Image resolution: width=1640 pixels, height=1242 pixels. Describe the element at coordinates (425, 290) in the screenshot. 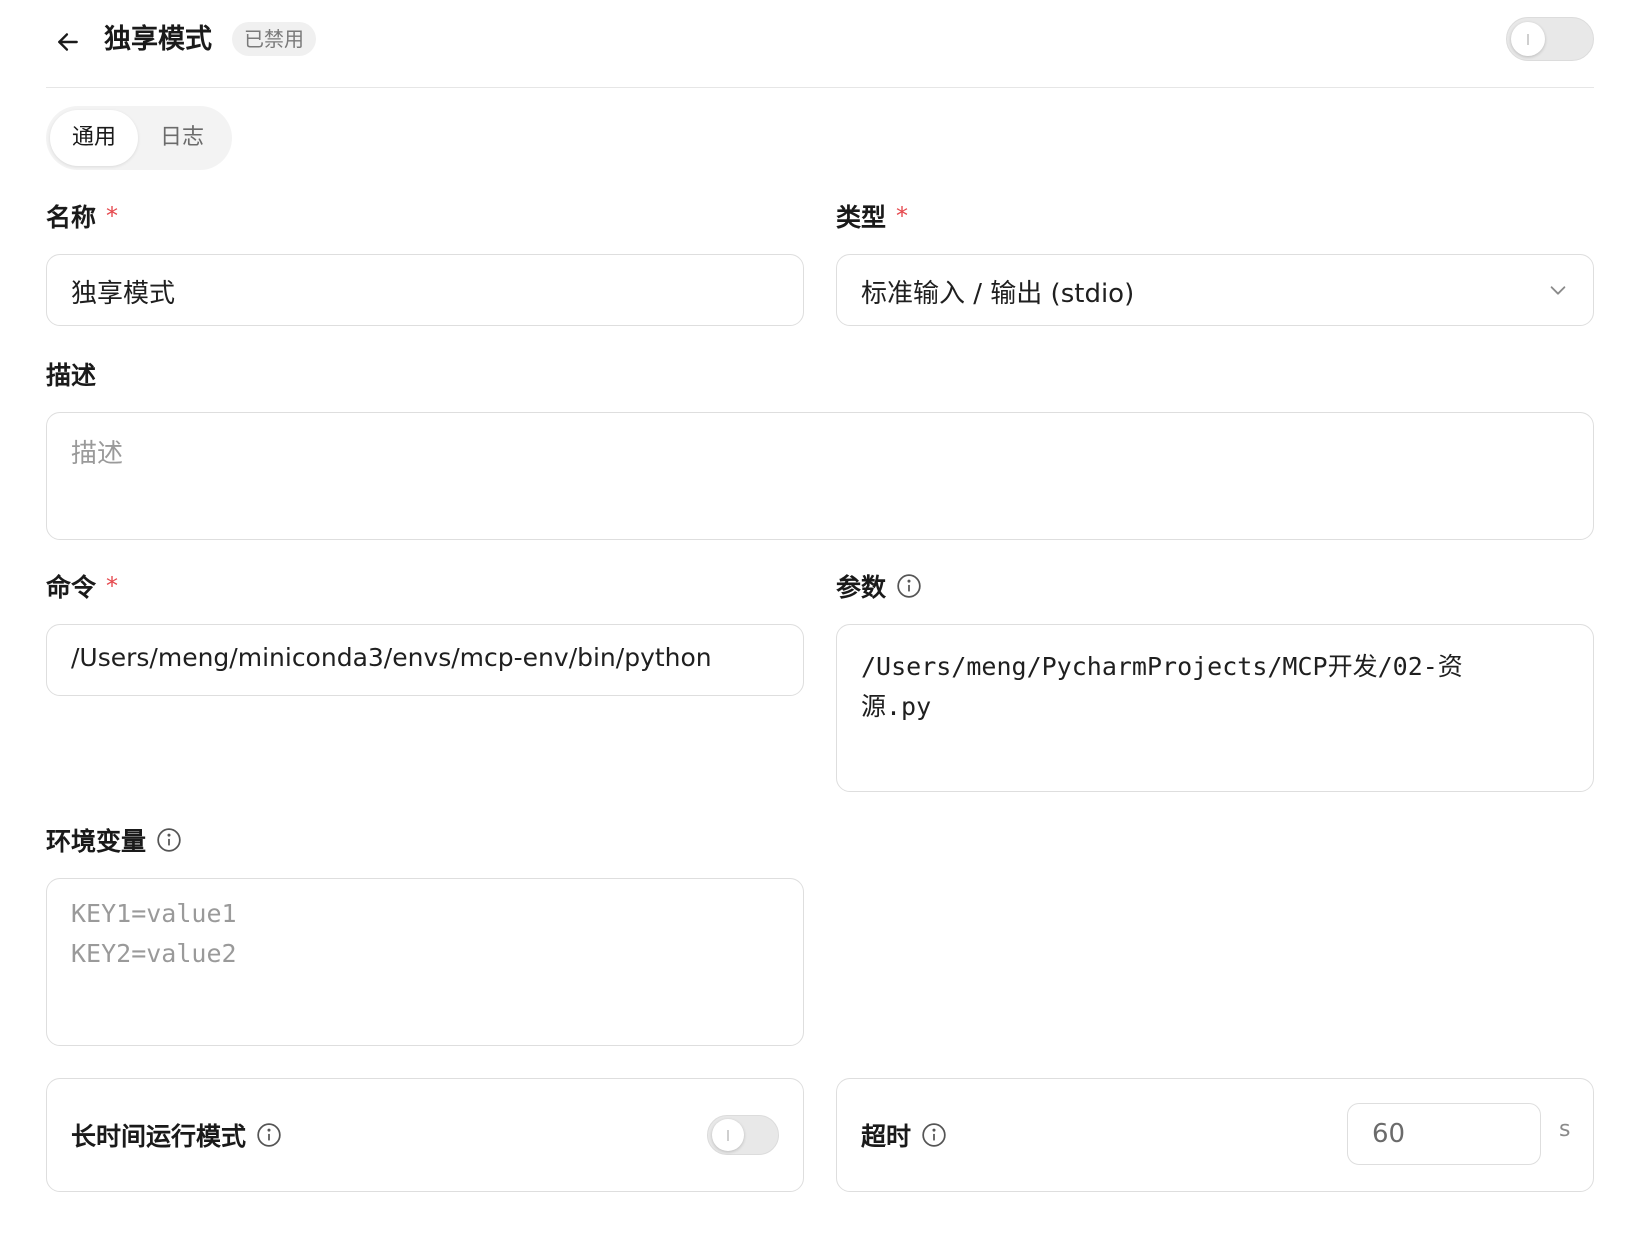

I see `name-input: 独享模式` at that location.